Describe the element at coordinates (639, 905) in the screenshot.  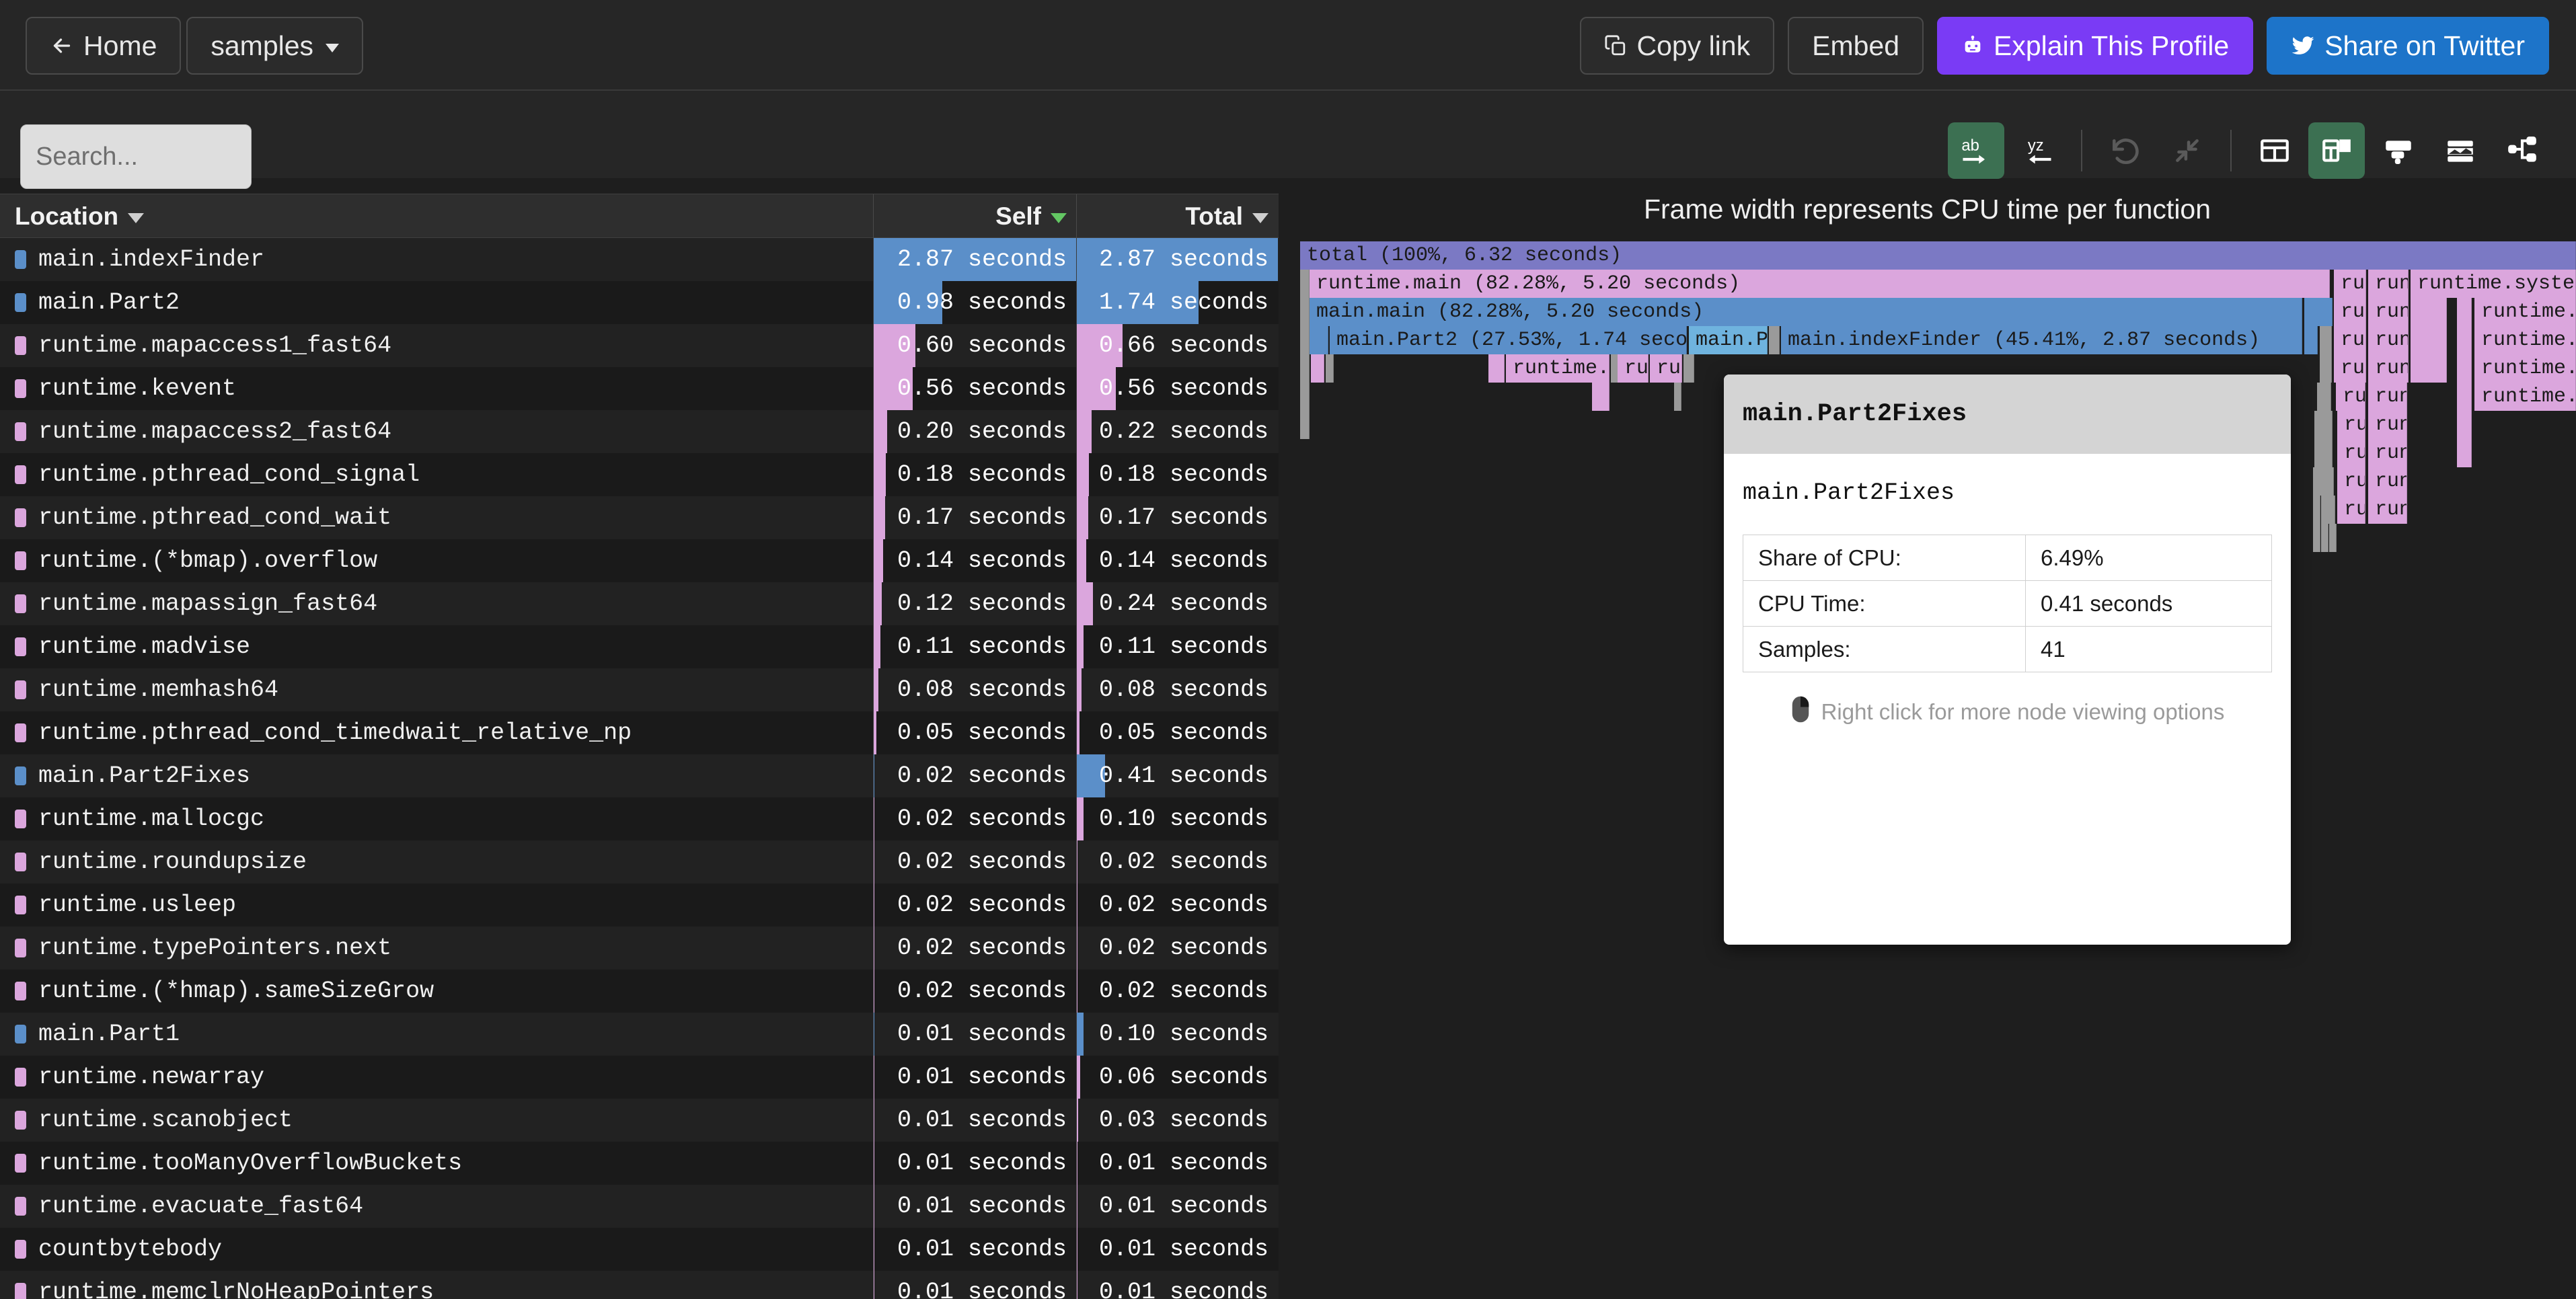
I see `table-row: runtime.usleep 0.02 seconds 0.02 seconds` at that location.